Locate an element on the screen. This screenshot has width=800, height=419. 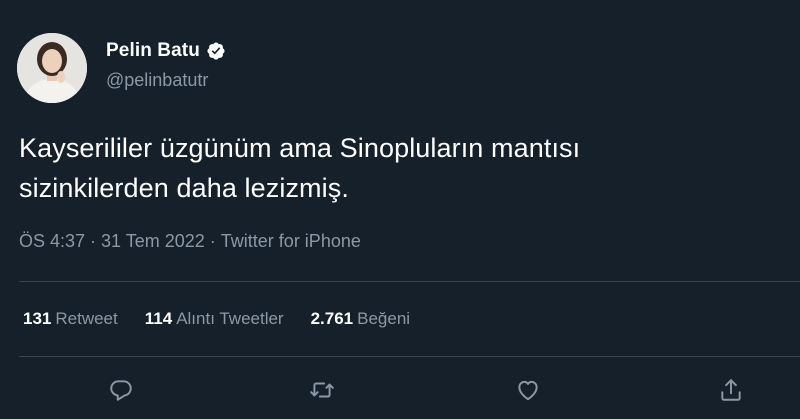
retweet-button is located at coordinates (322, 390).